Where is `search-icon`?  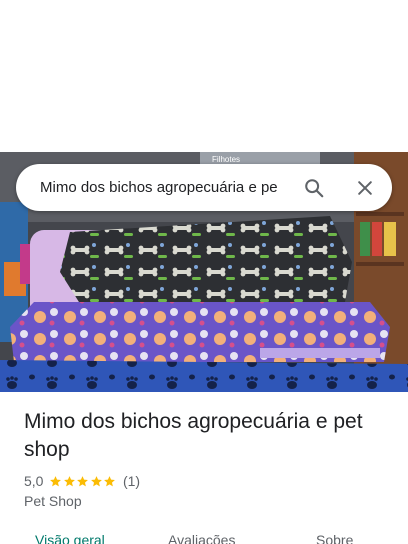
search-icon is located at coordinates (314, 188).